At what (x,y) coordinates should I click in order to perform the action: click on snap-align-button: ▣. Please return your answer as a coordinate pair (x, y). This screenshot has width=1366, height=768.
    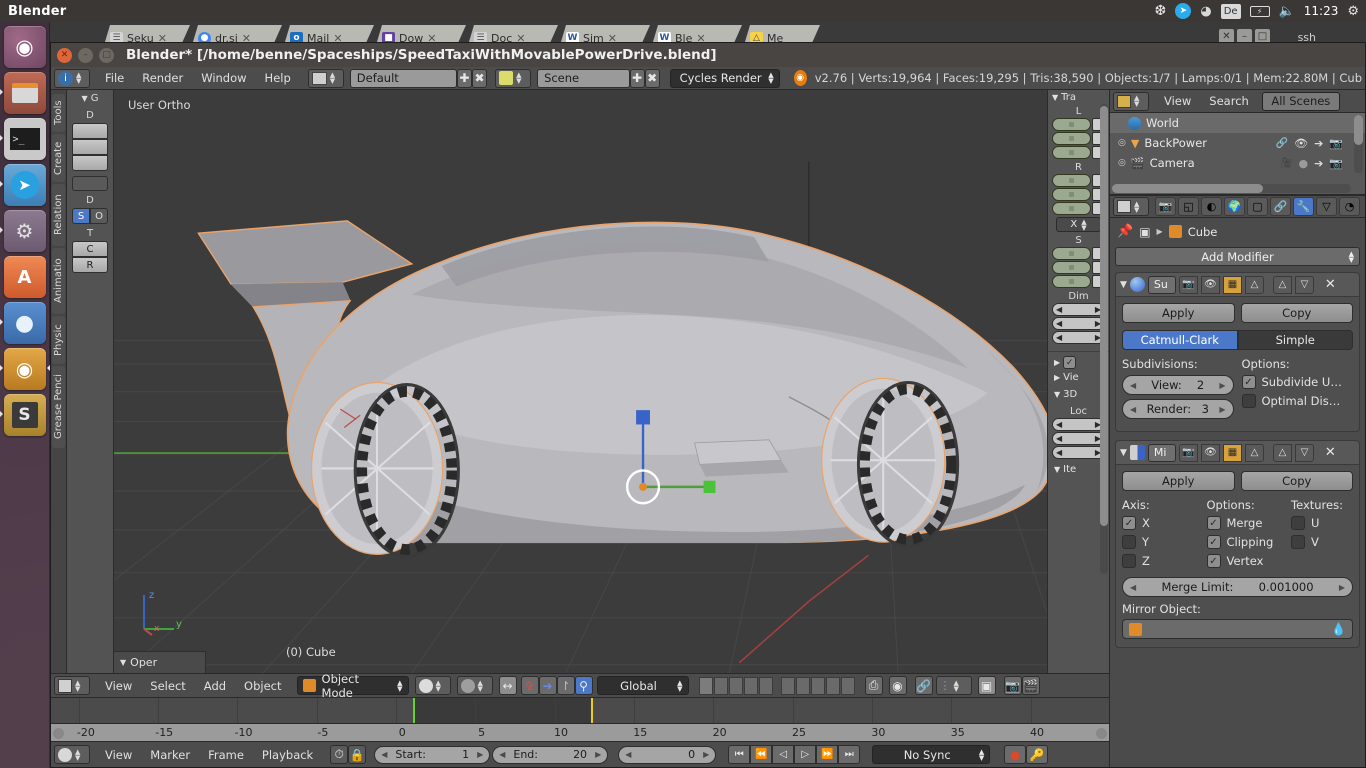
    Looking at the image, I should click on (986, 685).